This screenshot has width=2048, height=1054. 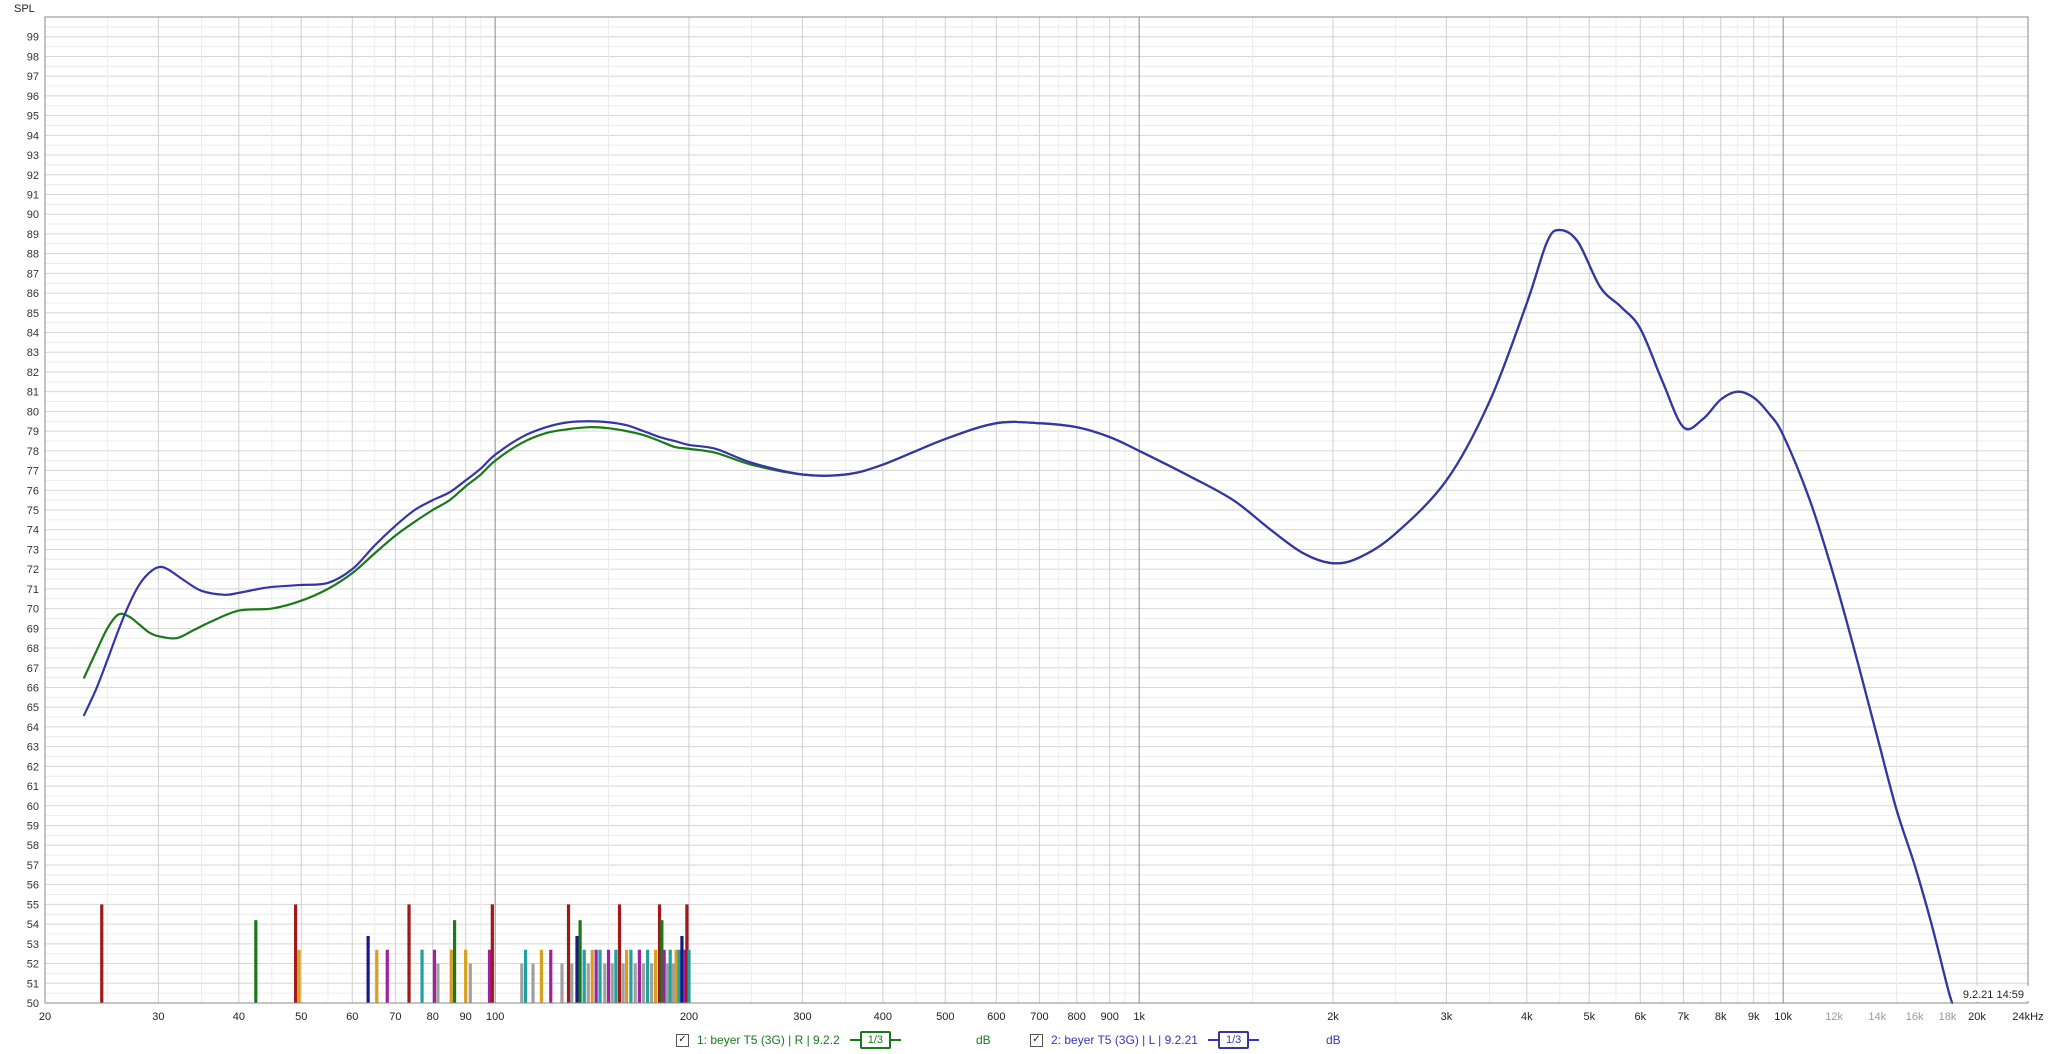 What do you see at coordinates (1333, 1017) in the screenshot?
I see `x-tick-label: 2k` at bounding box center [1333, 1017].